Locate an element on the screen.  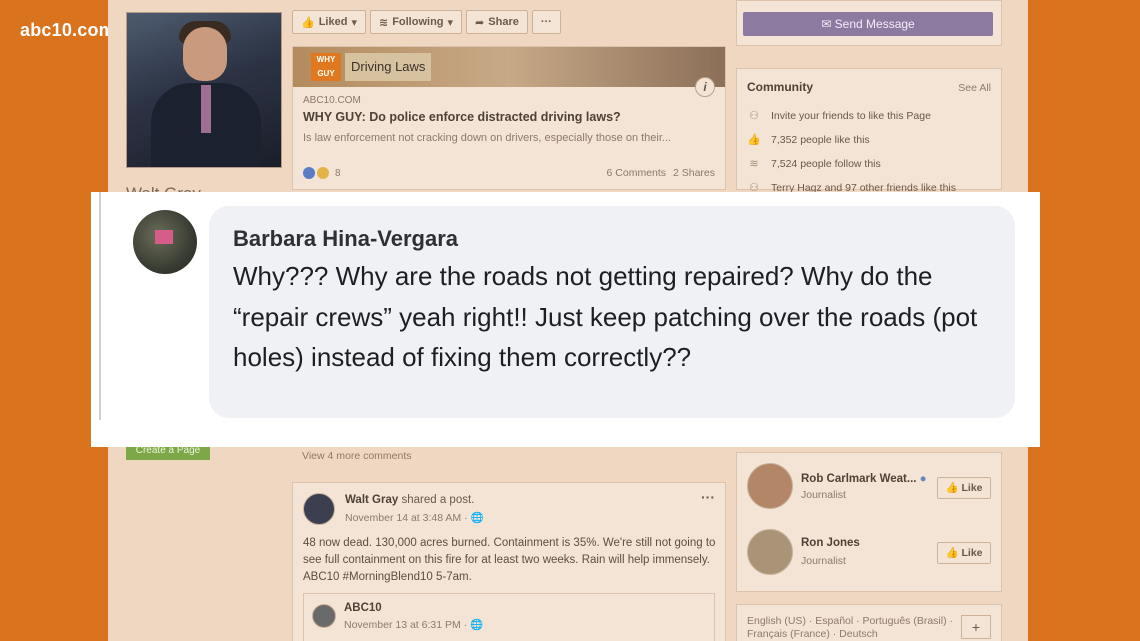
person-name: Rob Carlmark Weat... ● is located at coordinates (864, 479).